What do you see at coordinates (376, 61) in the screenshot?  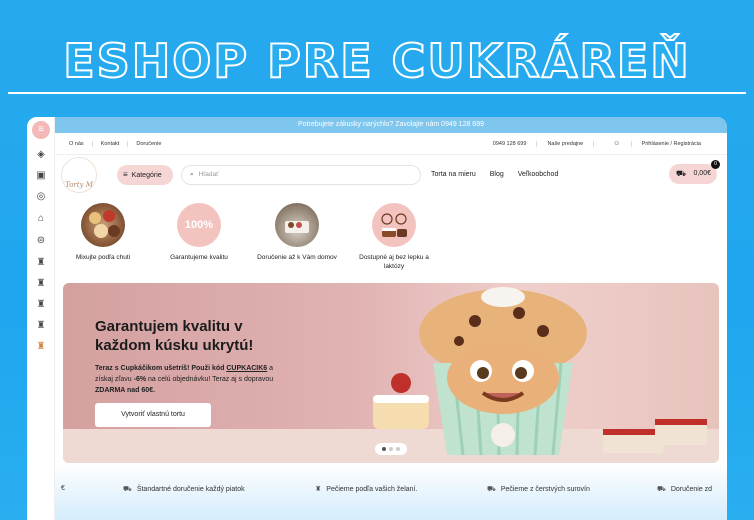 I see `headline: ESHOP PRE CUKRÁREŇ` at bounding box center [376, 61].